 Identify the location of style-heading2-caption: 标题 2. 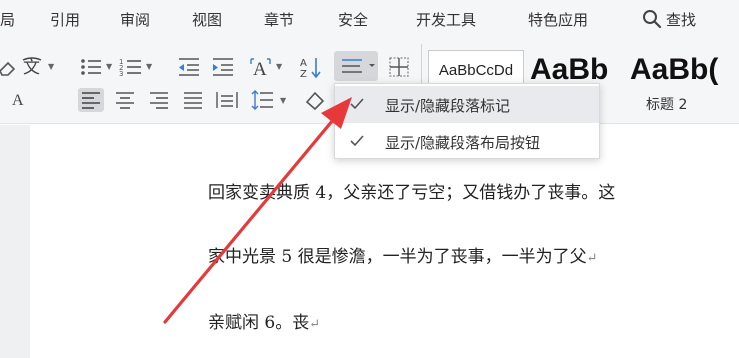
(667, 105).